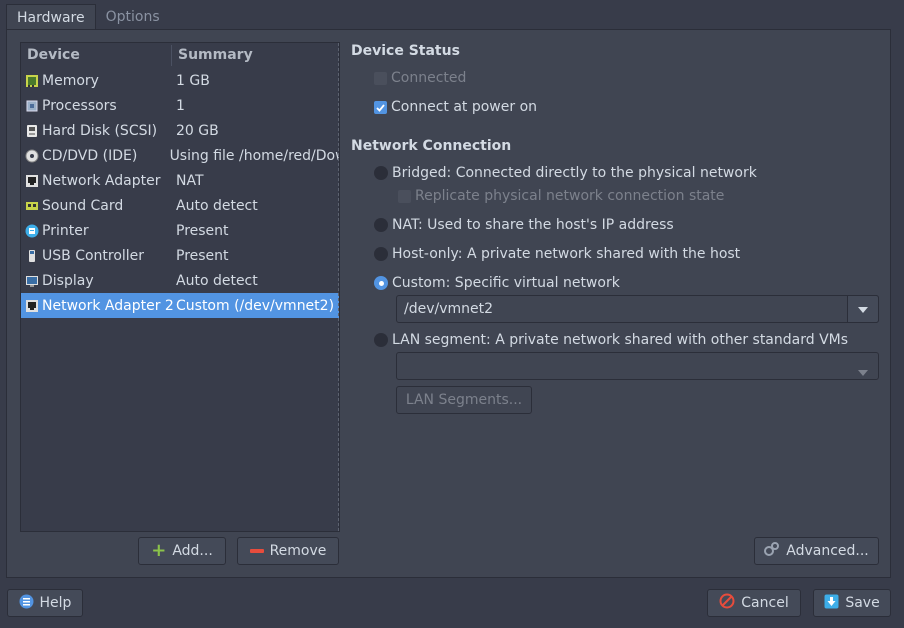 This screenshot has width=904, height=628. I want to click on usb-icon, so click(32, 256).